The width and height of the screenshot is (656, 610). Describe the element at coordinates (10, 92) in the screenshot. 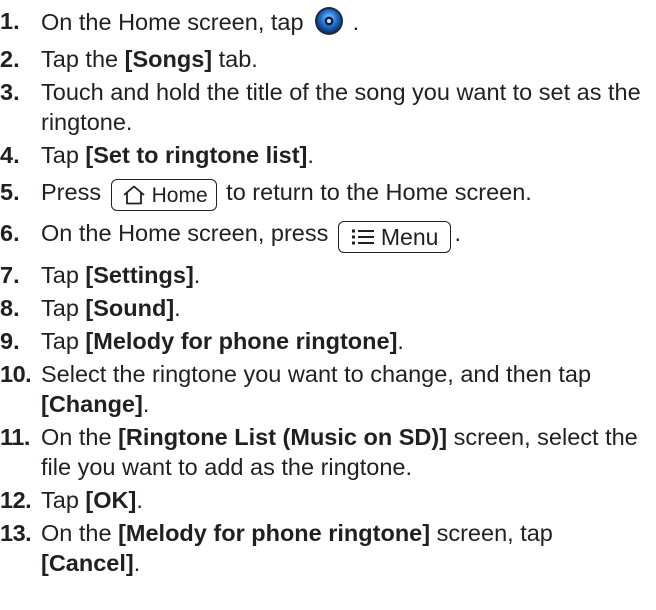

I see `step-number: 3.` at that location.